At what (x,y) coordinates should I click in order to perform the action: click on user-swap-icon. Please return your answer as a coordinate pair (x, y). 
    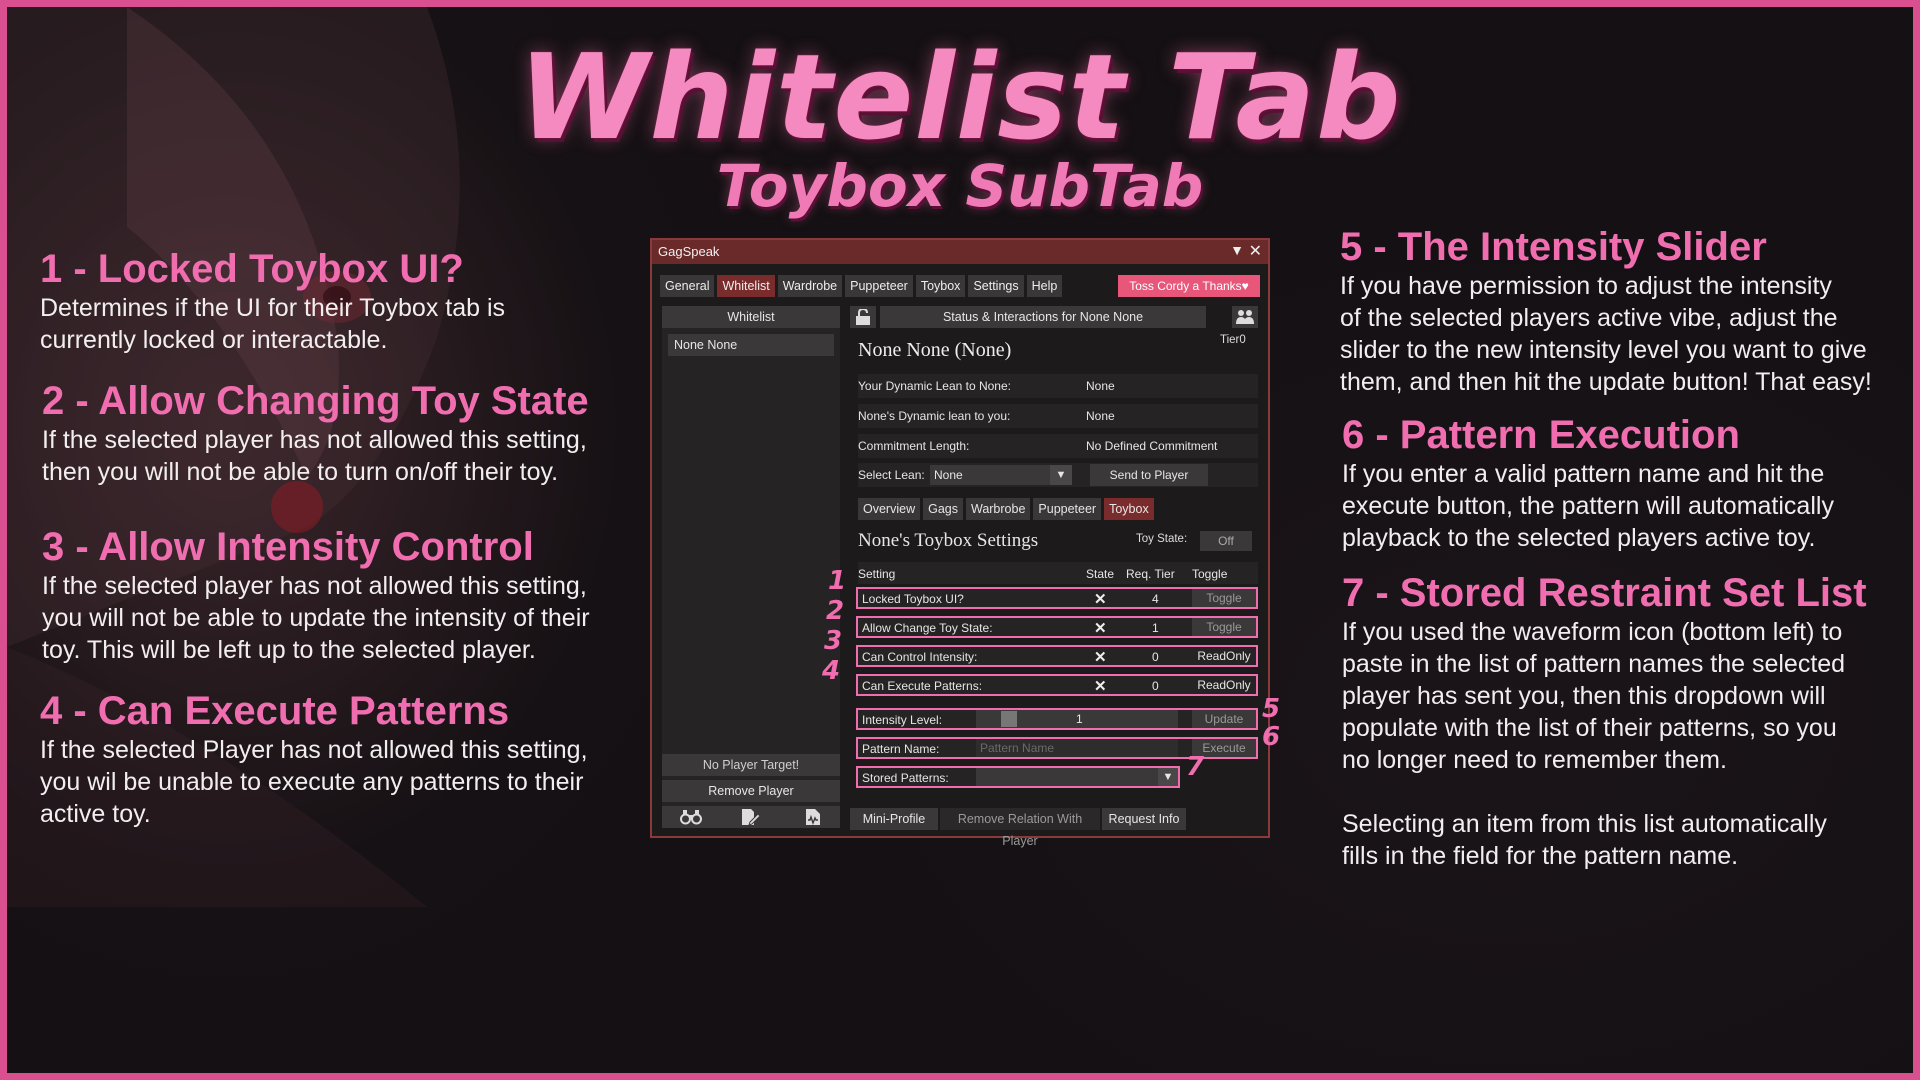
    Looking at the image, I should click on (1245, 317).